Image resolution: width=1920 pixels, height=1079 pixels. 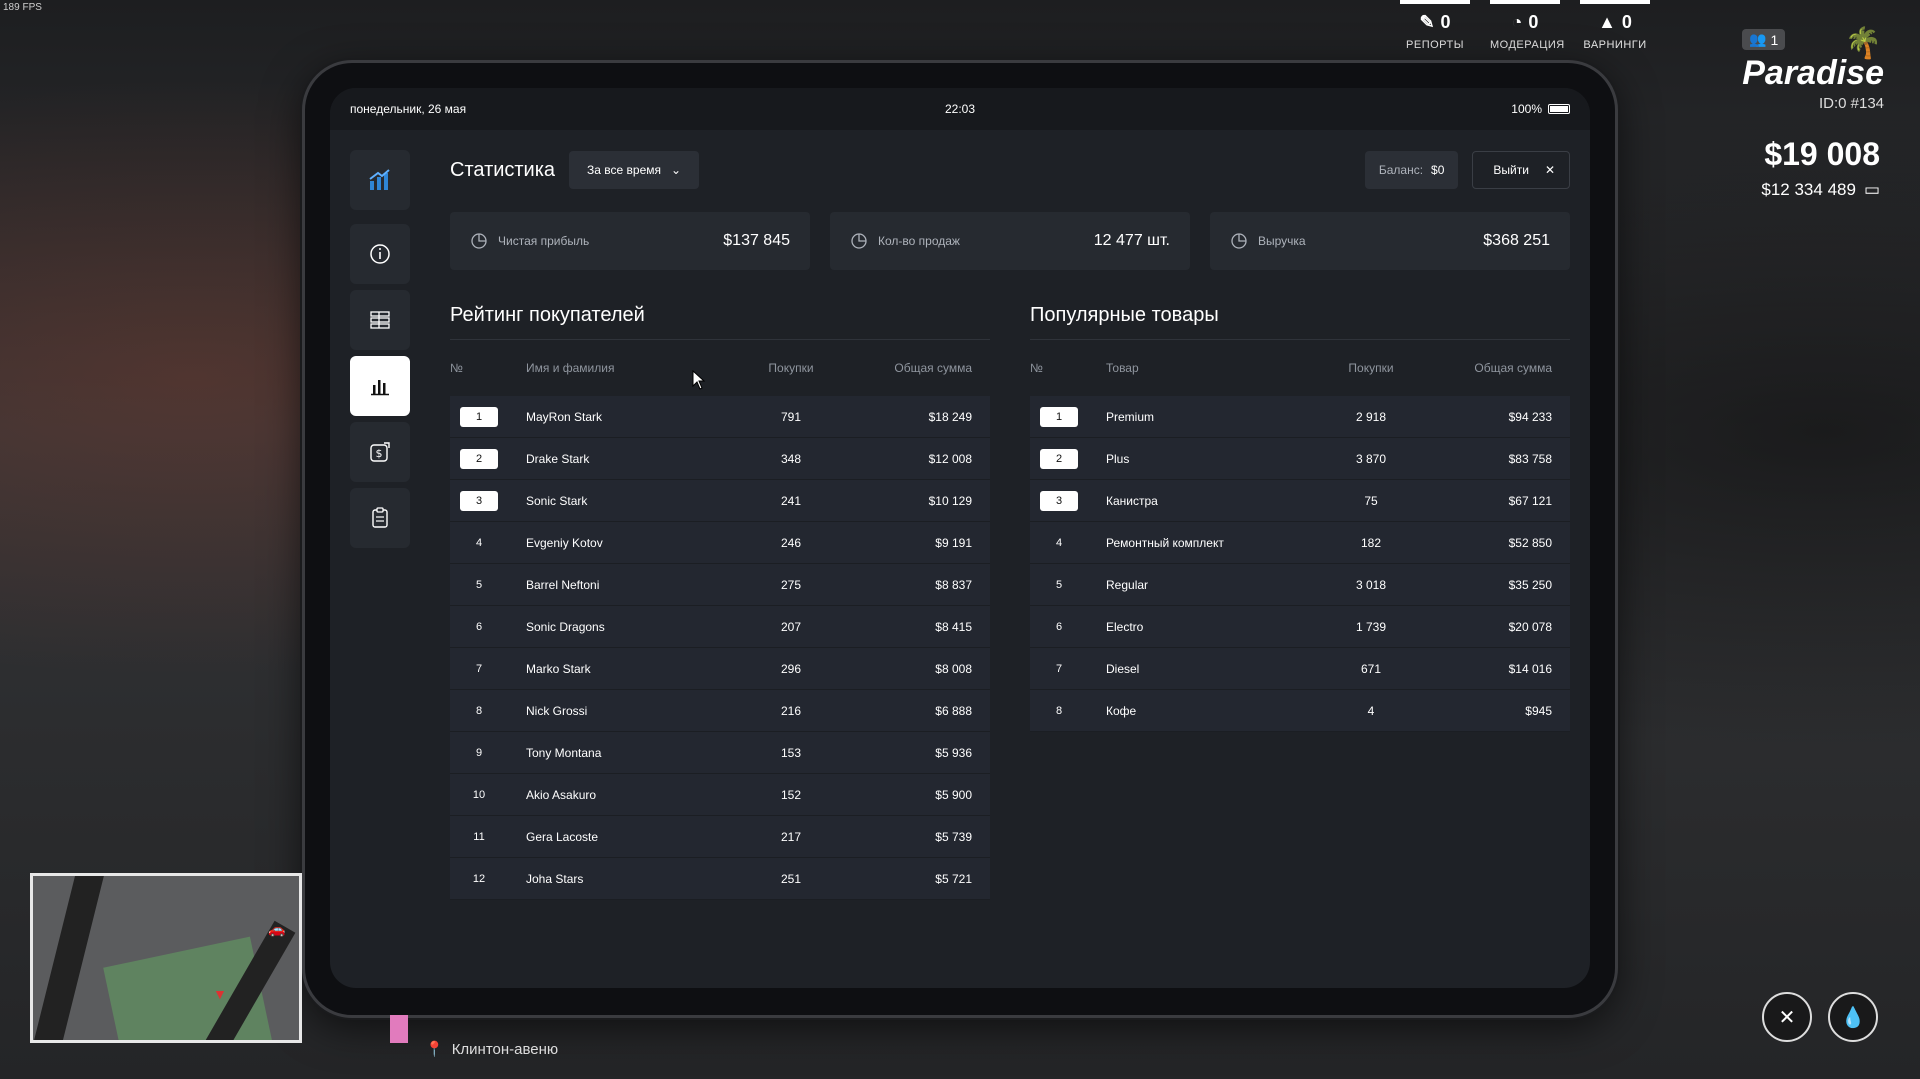 What do you see at coordinates (953, 836) in the screenshot?
I see `total-cell: $5 739` at bounding box center [953, 836].